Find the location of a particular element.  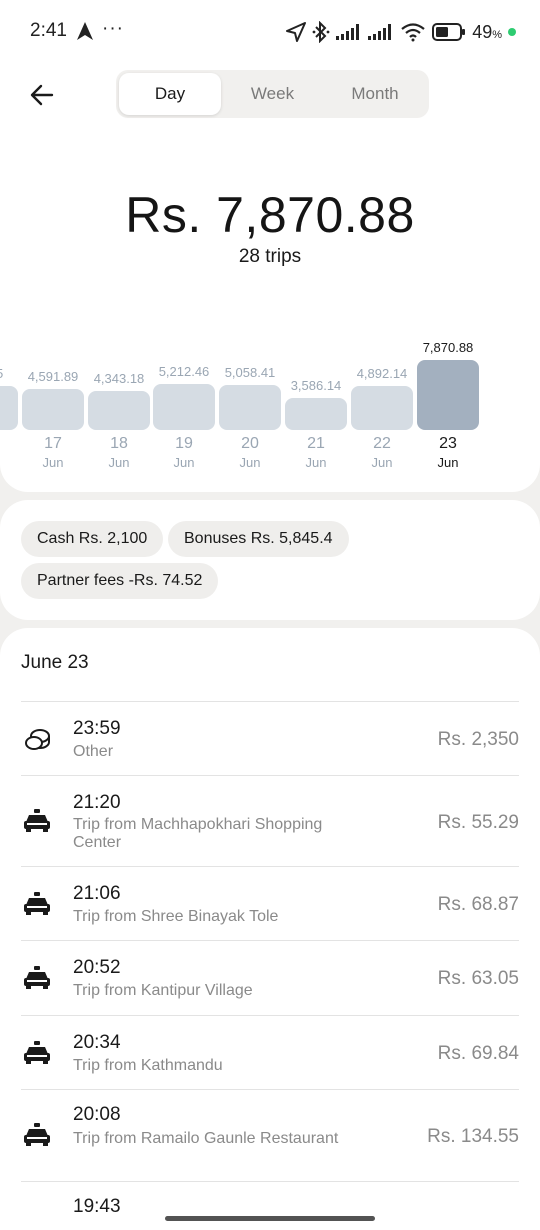

item-time: 21:06 is located at coordinates (97, 893).